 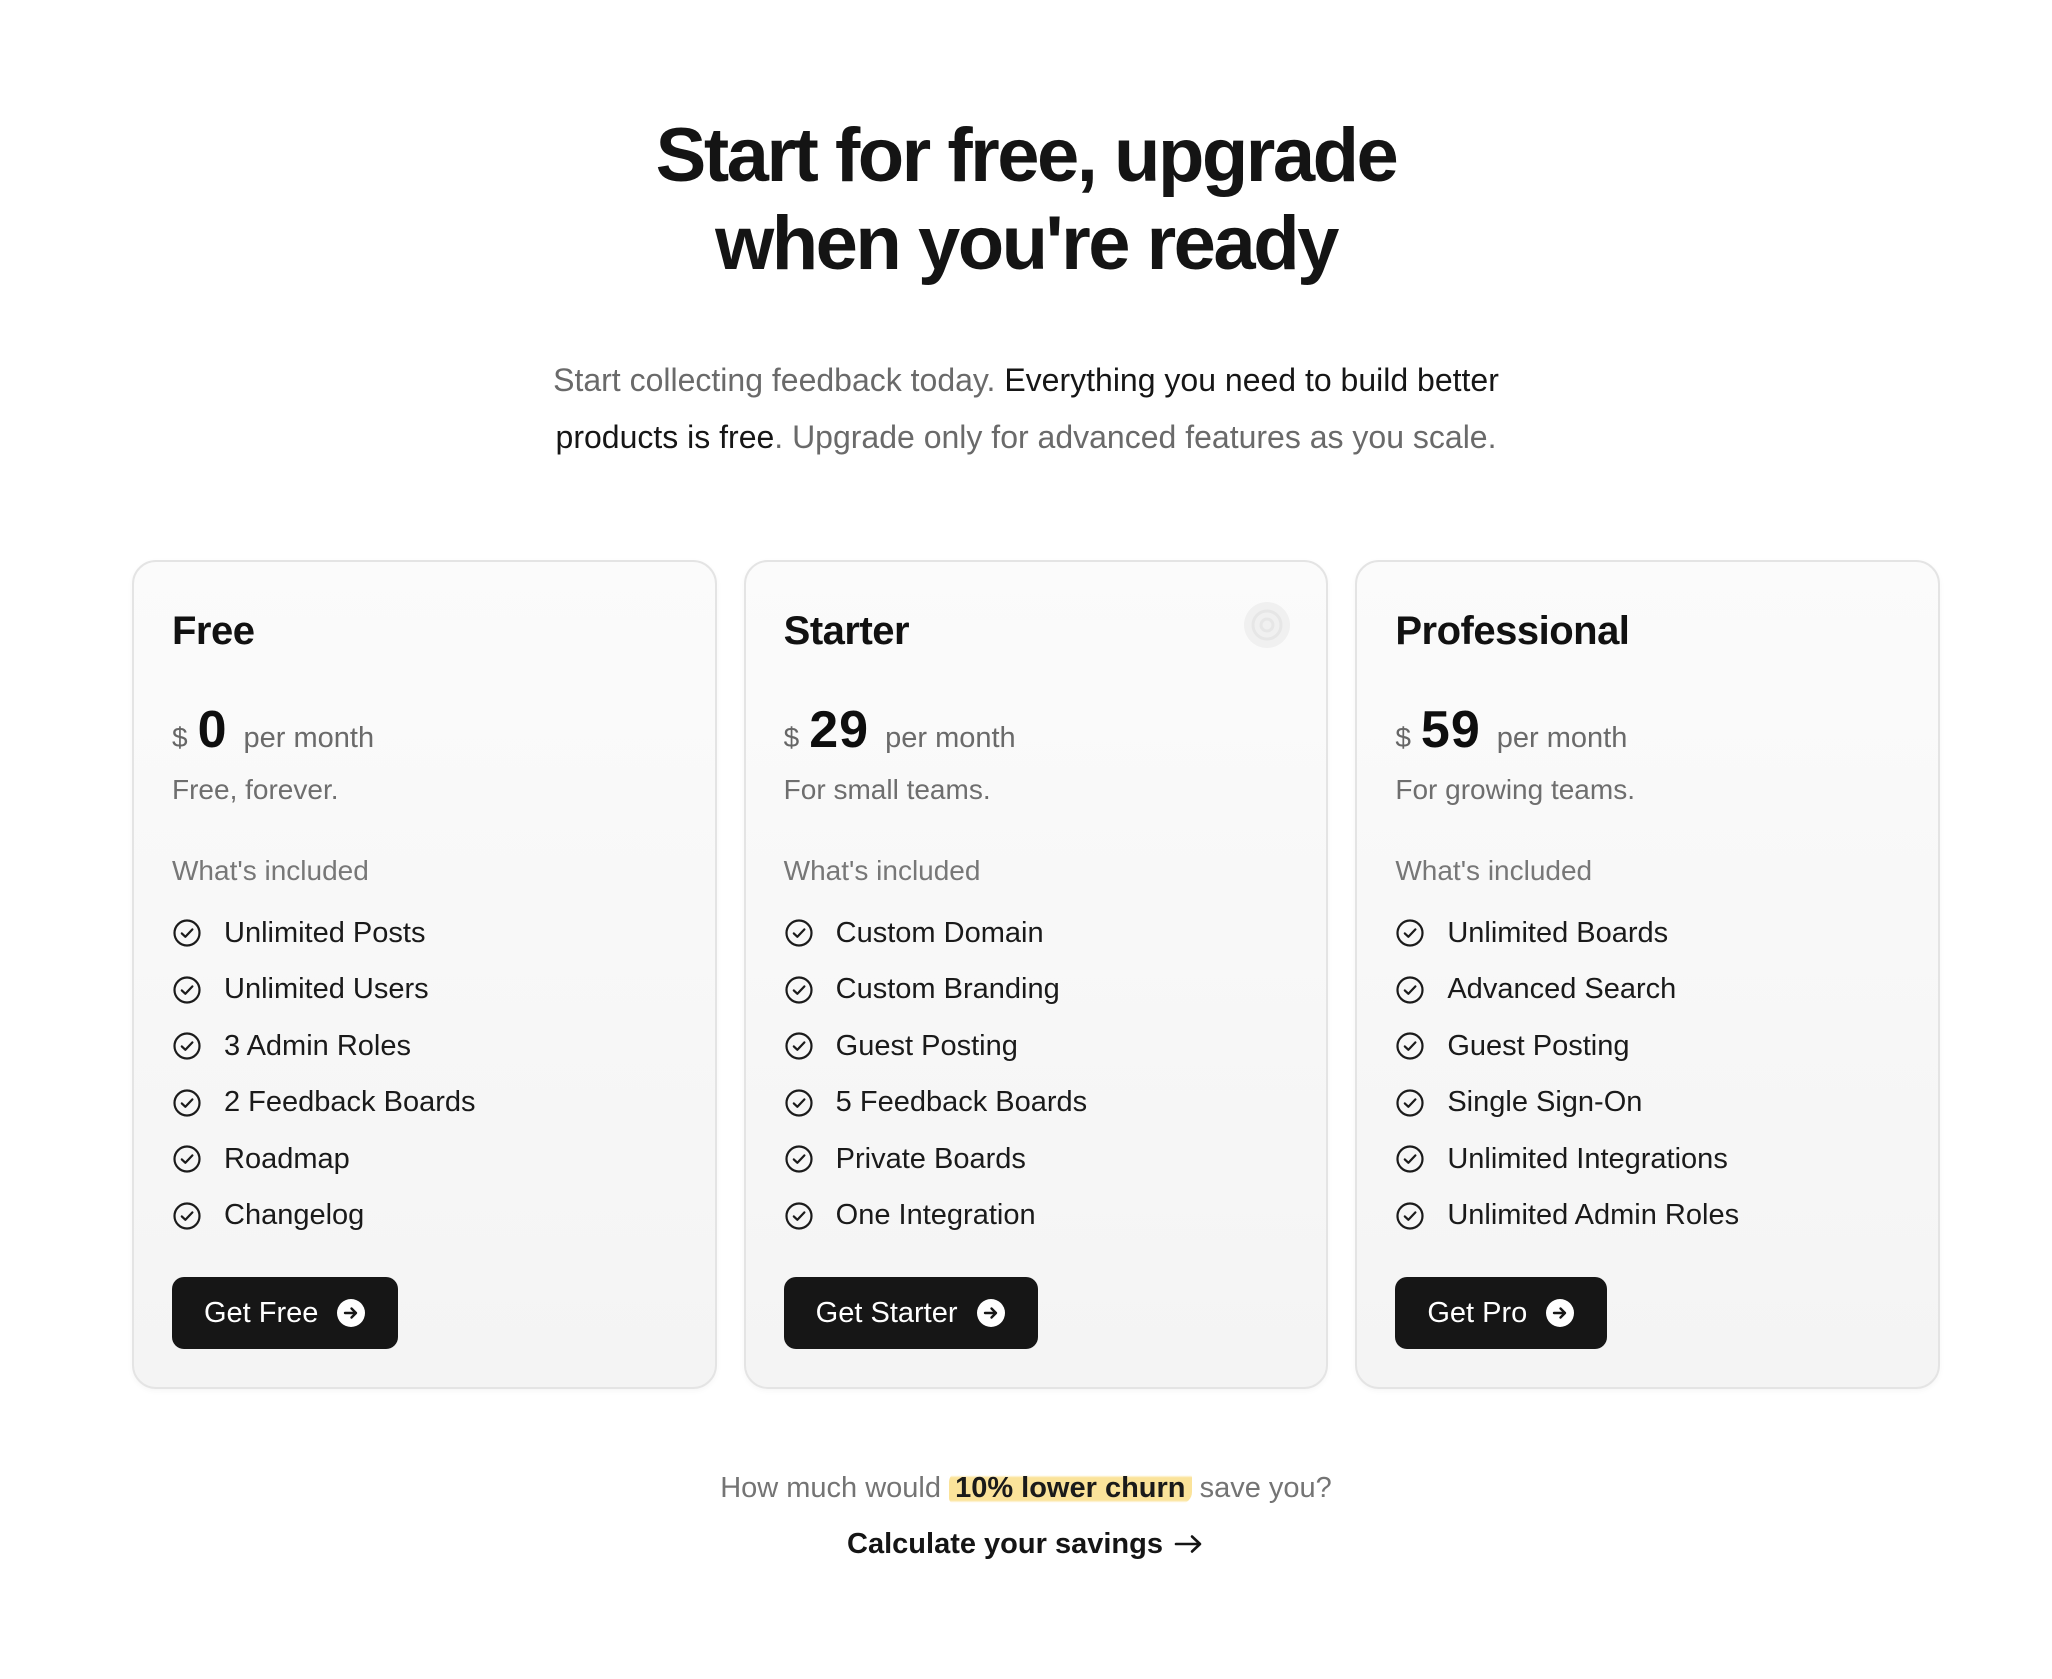 I want to click on plan-name: Free, so click(x=213, y=631).